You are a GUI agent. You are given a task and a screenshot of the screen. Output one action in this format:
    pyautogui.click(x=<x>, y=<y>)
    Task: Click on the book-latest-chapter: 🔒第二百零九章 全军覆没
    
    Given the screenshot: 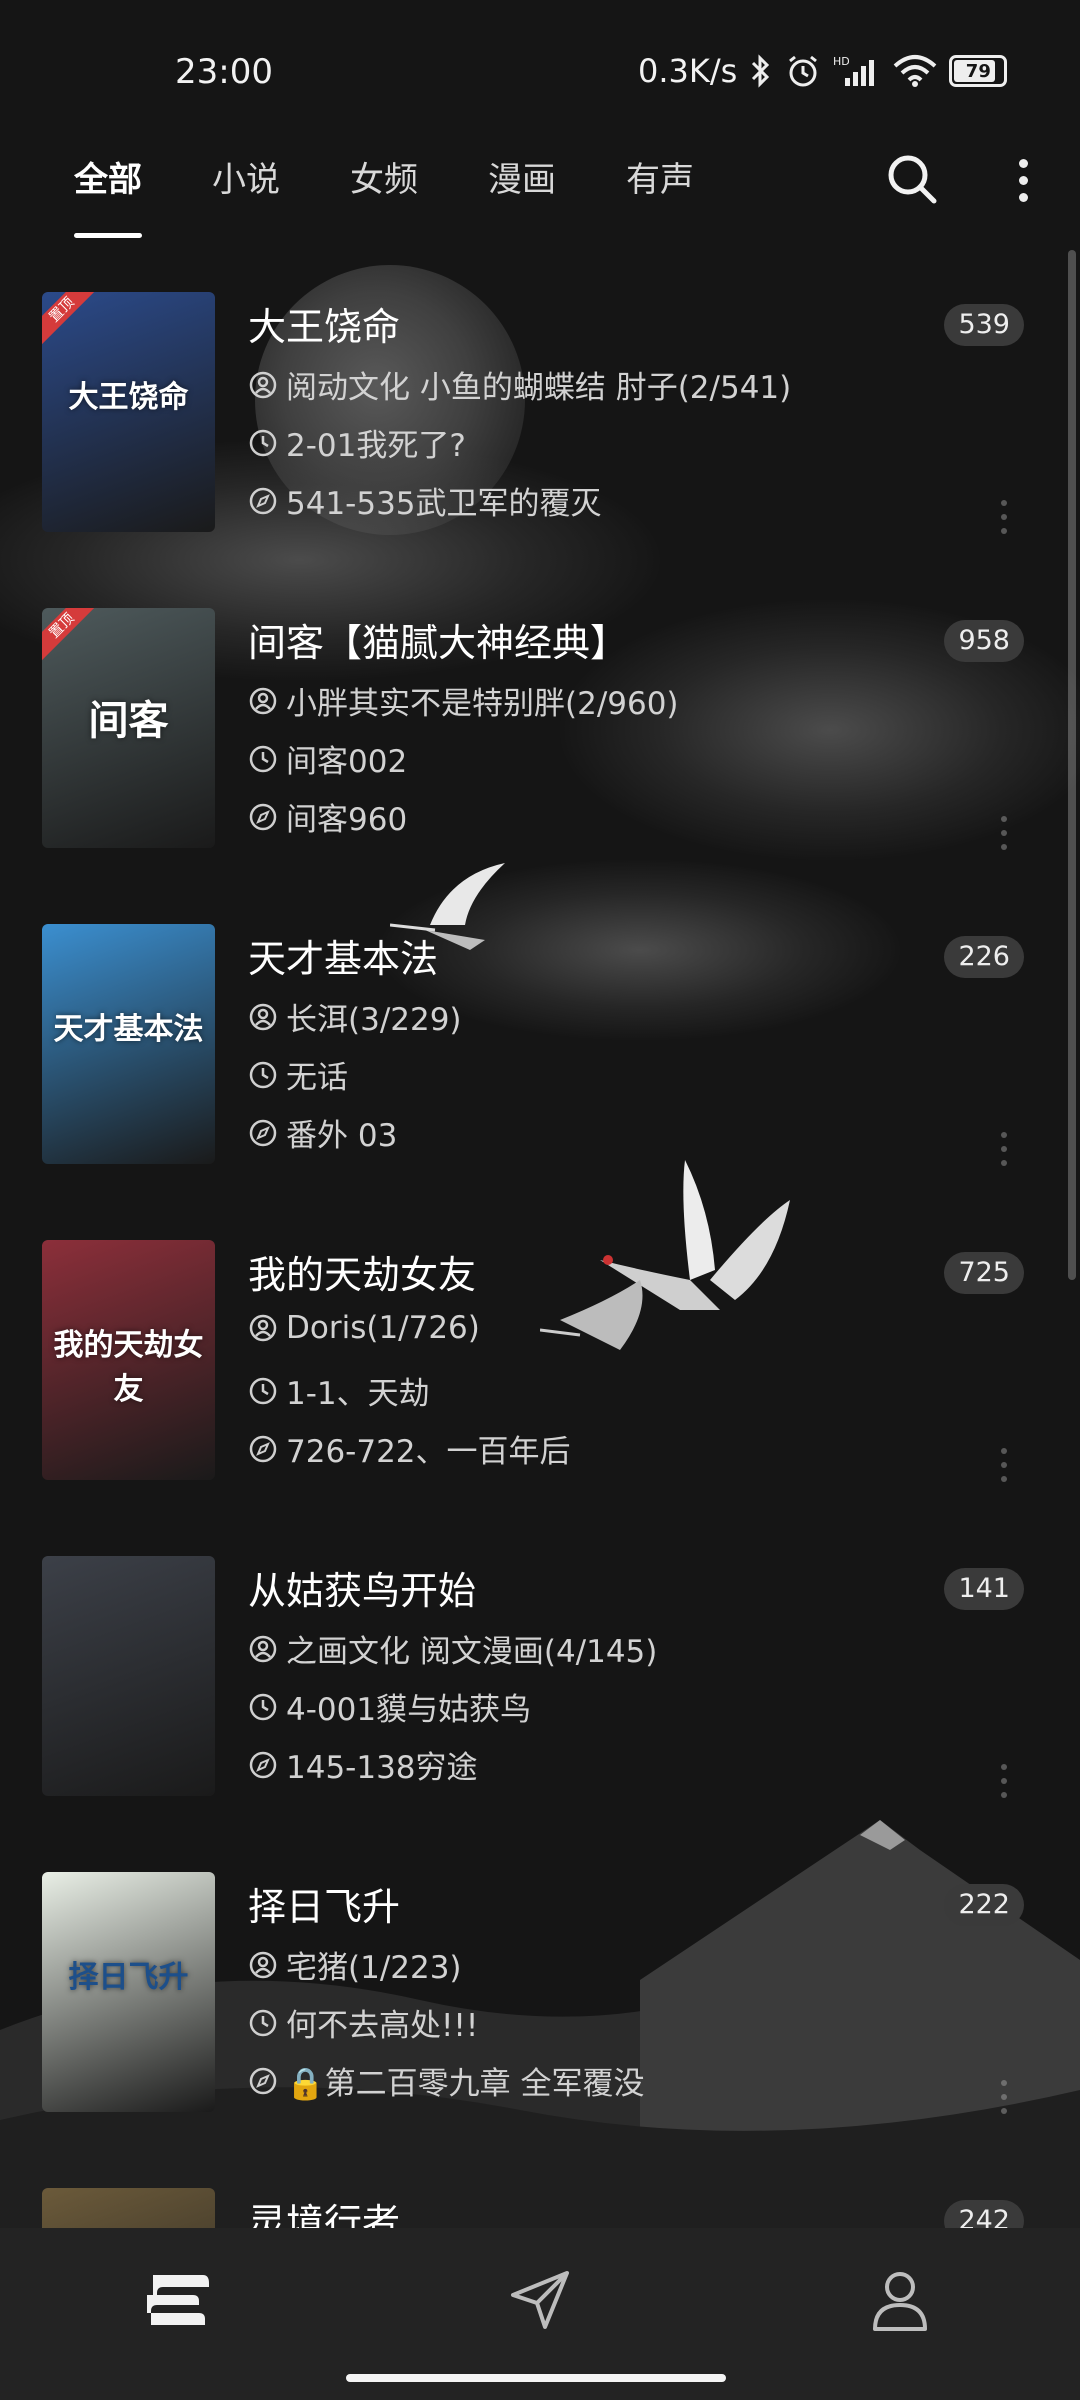 What is the action you would take?
    pyautogui.click(x=465, y=2084)
    